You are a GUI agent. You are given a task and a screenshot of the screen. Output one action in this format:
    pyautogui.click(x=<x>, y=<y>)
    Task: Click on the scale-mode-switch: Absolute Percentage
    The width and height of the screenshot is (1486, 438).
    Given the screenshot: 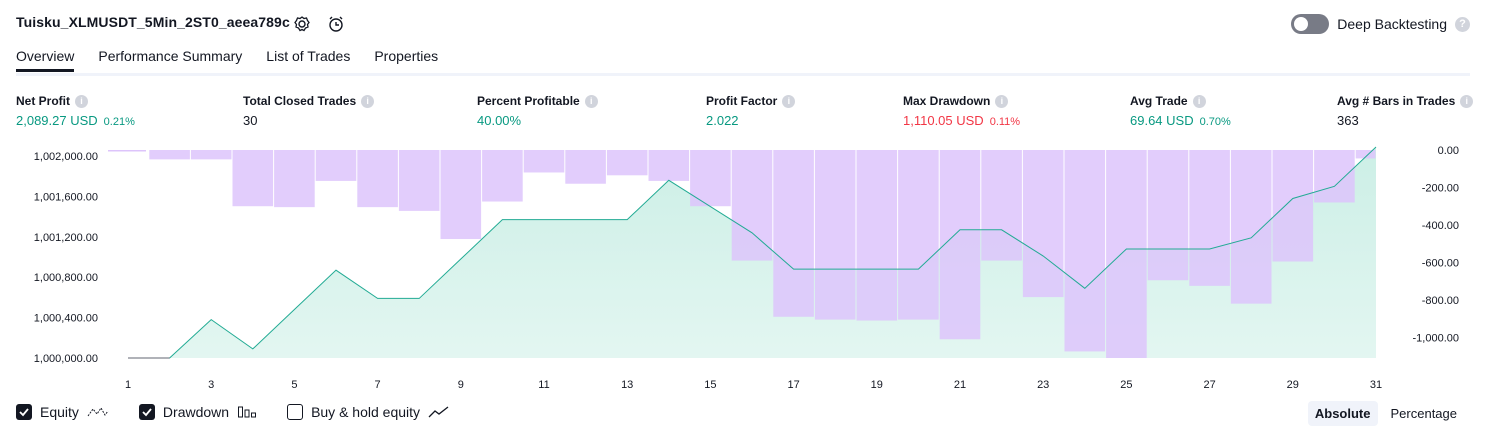 What is the action you would take?
    pyautogui.click(x=1386, y=413)
    